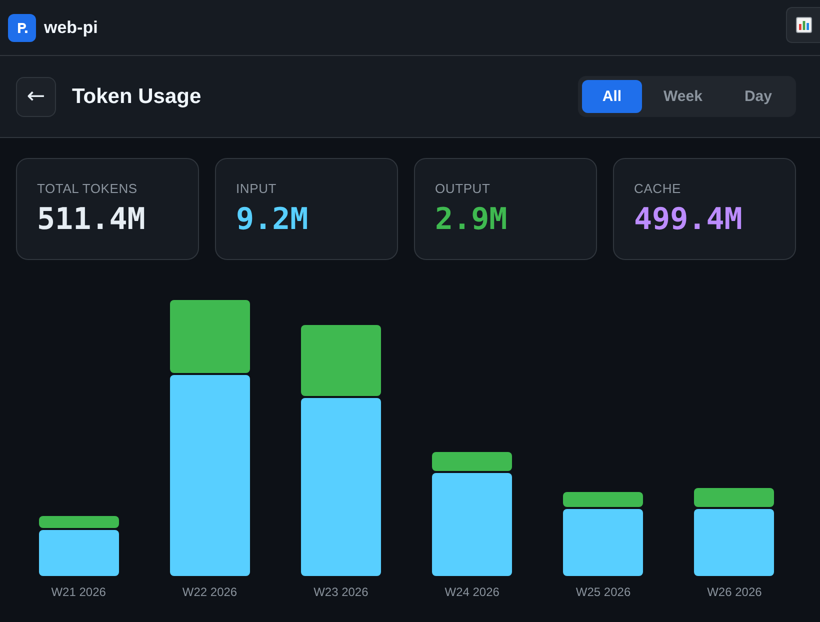 The image size is (820, 622). I want to click on stat-value: 2.9M, so click(471, 220).